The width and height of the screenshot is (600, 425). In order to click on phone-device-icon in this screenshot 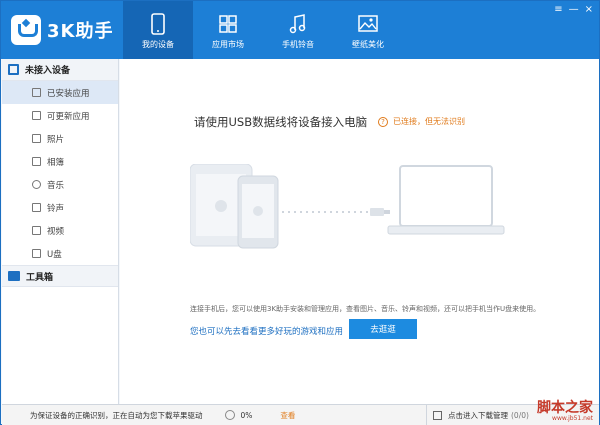, I will do `click(258, 212)`.